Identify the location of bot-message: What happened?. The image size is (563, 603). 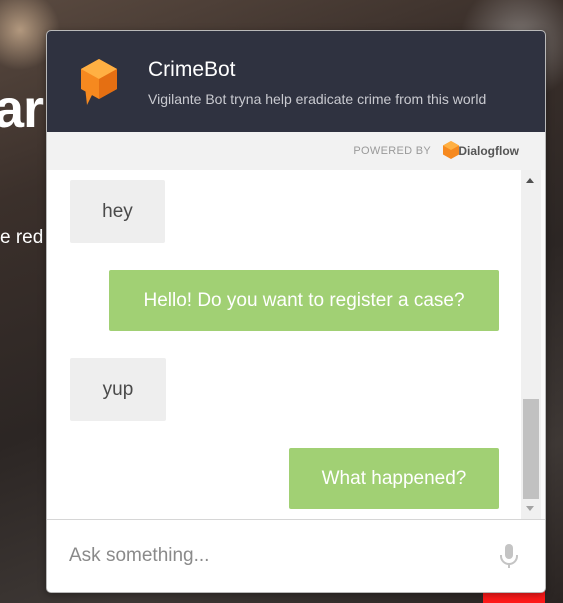
(394, 478).